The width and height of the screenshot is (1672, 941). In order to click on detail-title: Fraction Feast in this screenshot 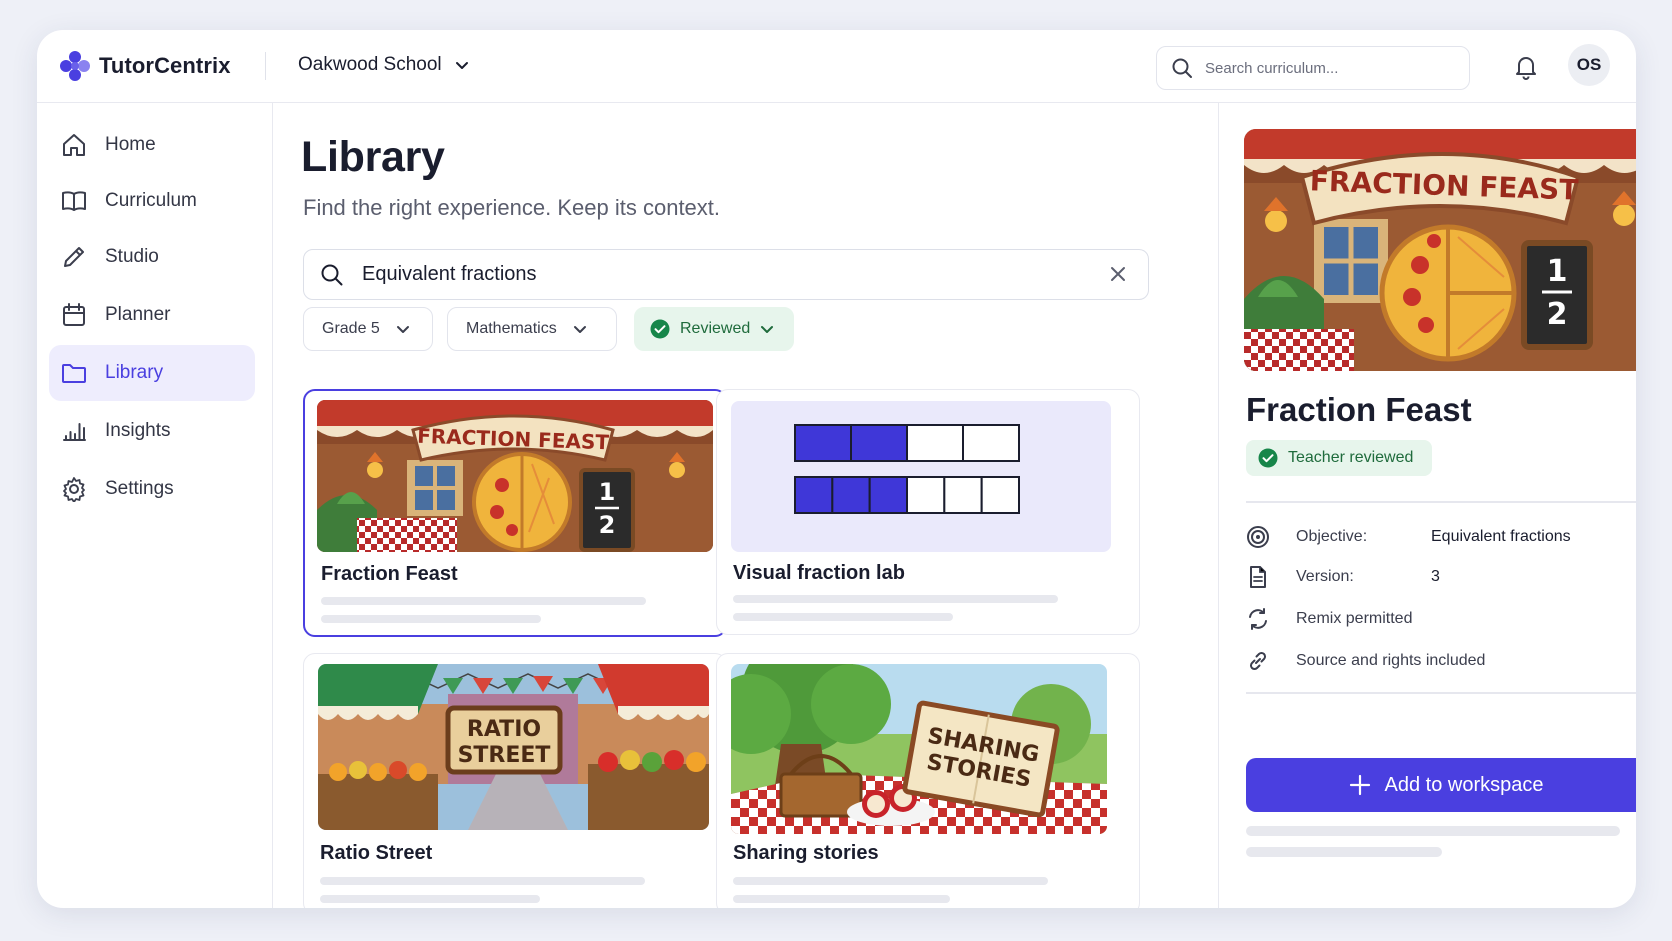, I will do `click(1359, 409)`.